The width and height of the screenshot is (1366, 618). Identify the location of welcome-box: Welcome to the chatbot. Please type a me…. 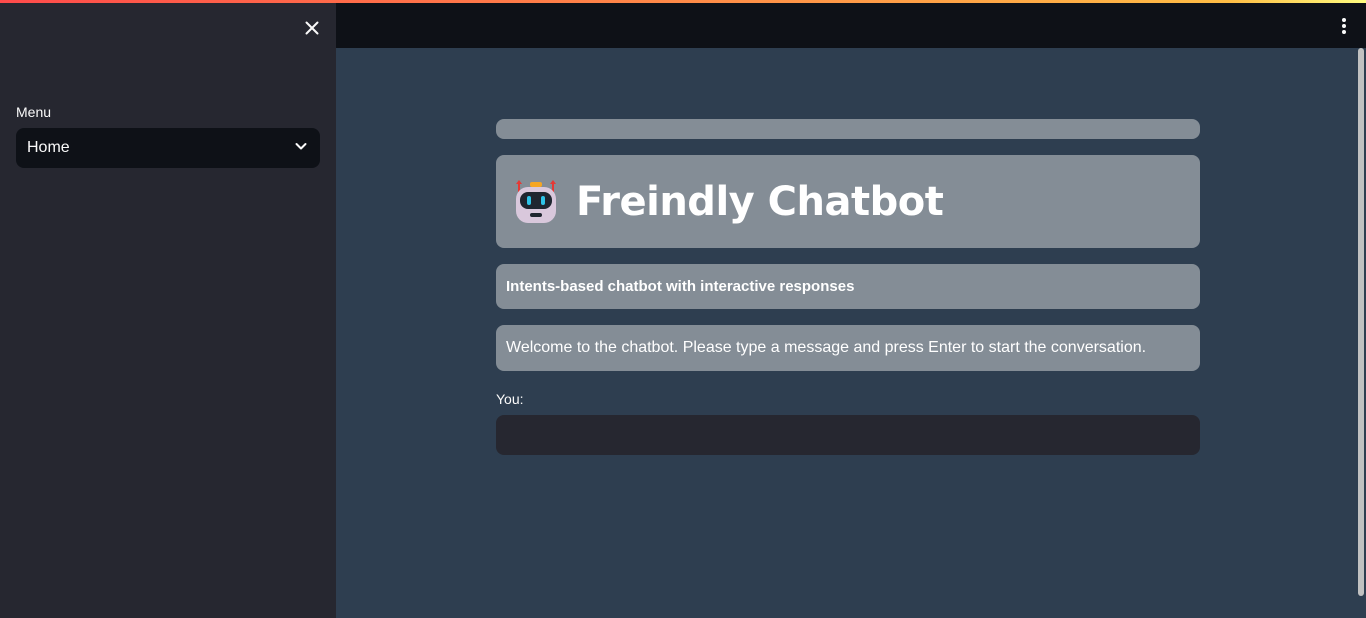
(848, 348).